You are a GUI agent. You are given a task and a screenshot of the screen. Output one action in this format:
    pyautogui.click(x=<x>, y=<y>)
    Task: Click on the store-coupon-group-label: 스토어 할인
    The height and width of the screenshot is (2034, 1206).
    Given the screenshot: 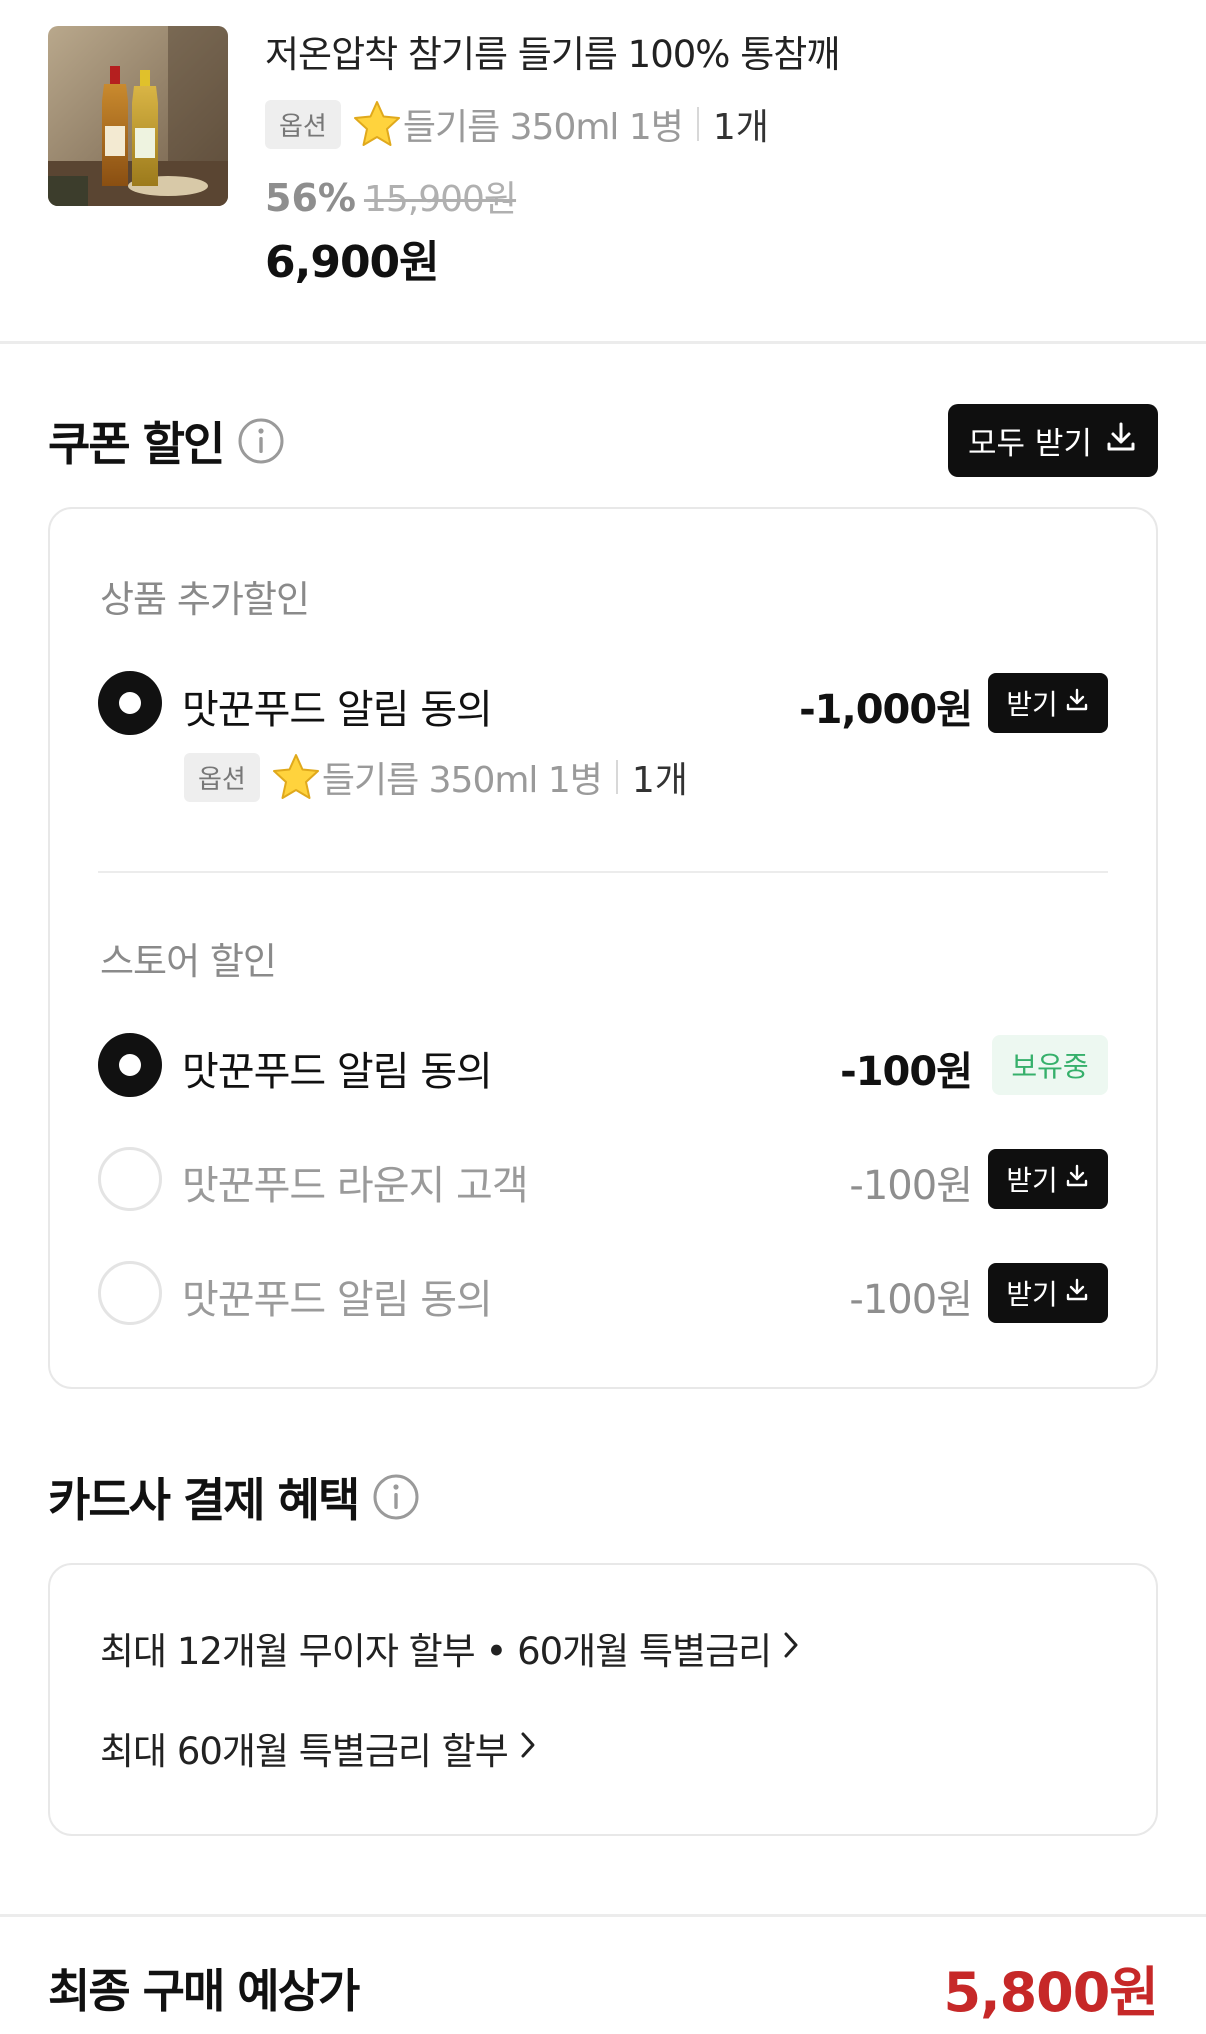 What is the action you would take?
    pyautogui.click(x=188, y=961)
    